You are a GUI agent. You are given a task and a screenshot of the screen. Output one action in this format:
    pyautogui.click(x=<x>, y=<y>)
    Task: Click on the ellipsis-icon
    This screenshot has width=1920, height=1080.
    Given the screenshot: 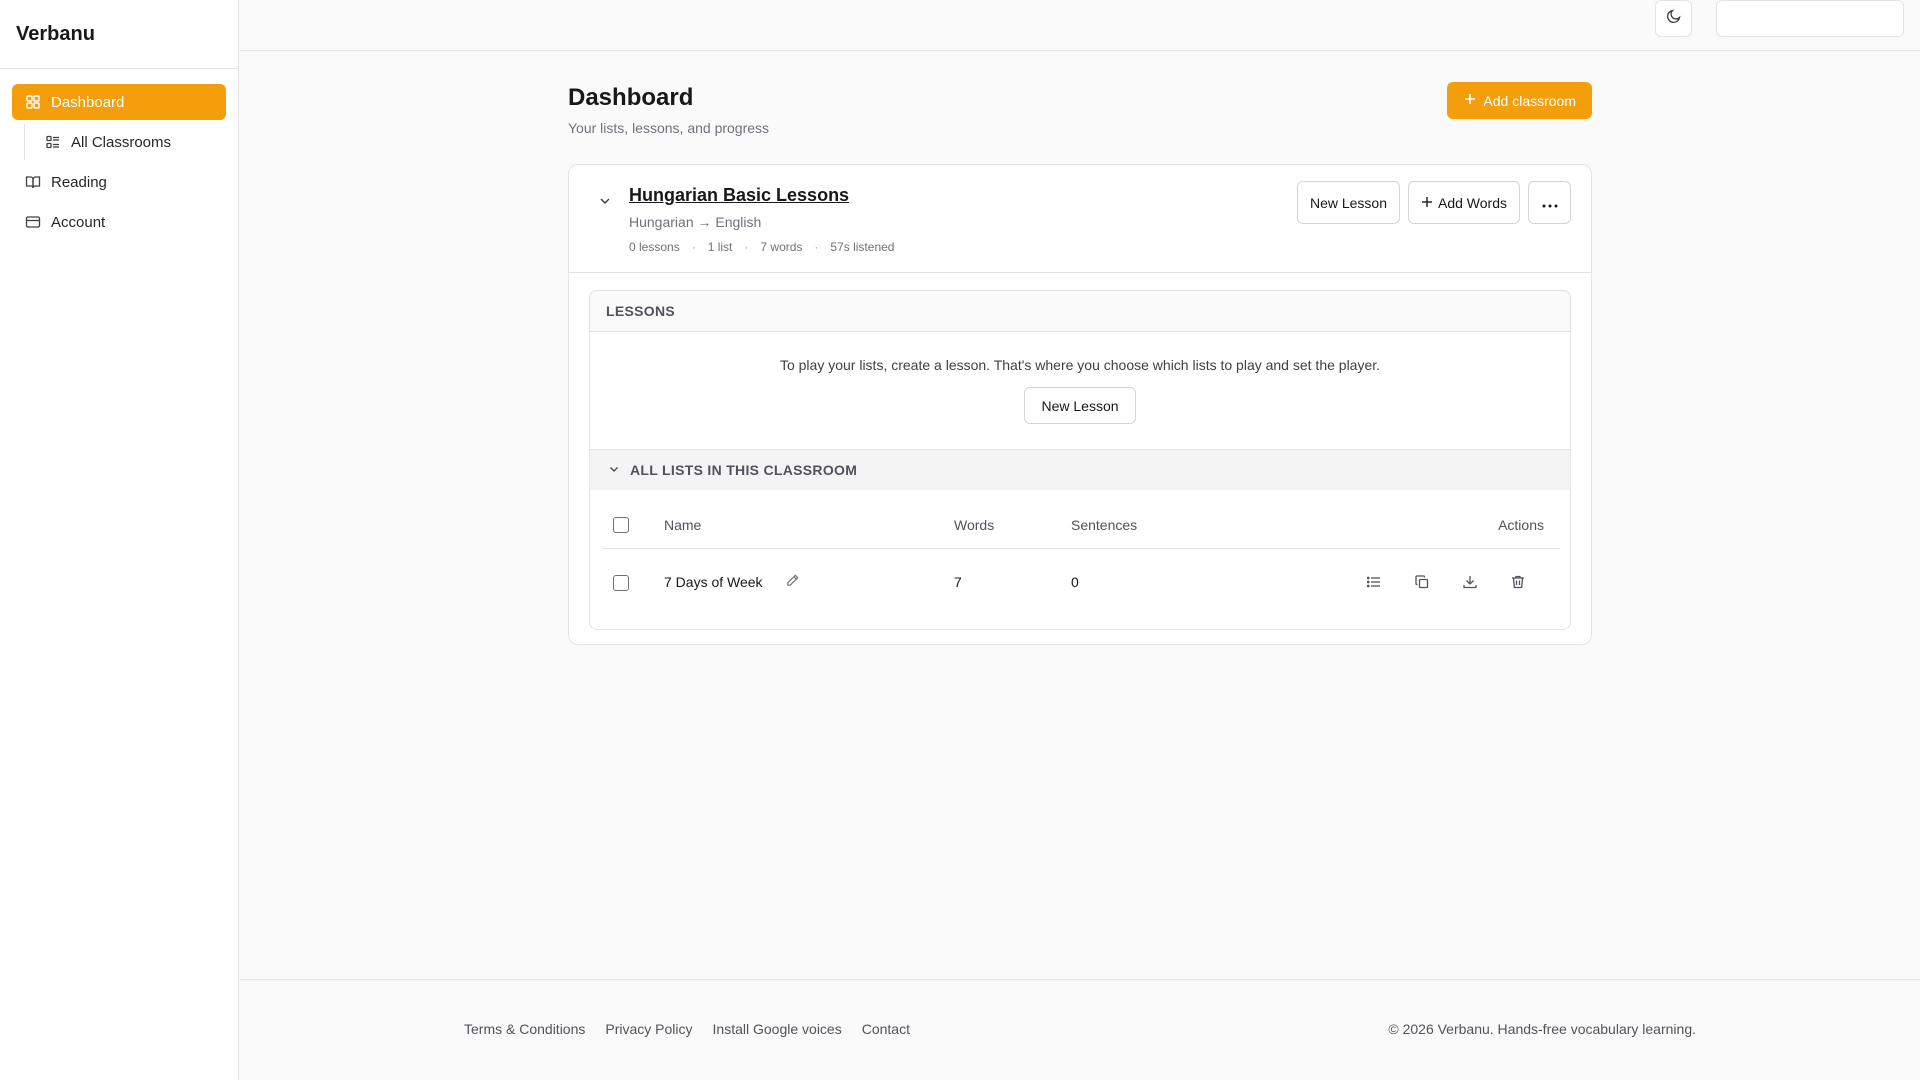 What is the action you would take?
    pyautogui.click(x=1550, y=203)
    